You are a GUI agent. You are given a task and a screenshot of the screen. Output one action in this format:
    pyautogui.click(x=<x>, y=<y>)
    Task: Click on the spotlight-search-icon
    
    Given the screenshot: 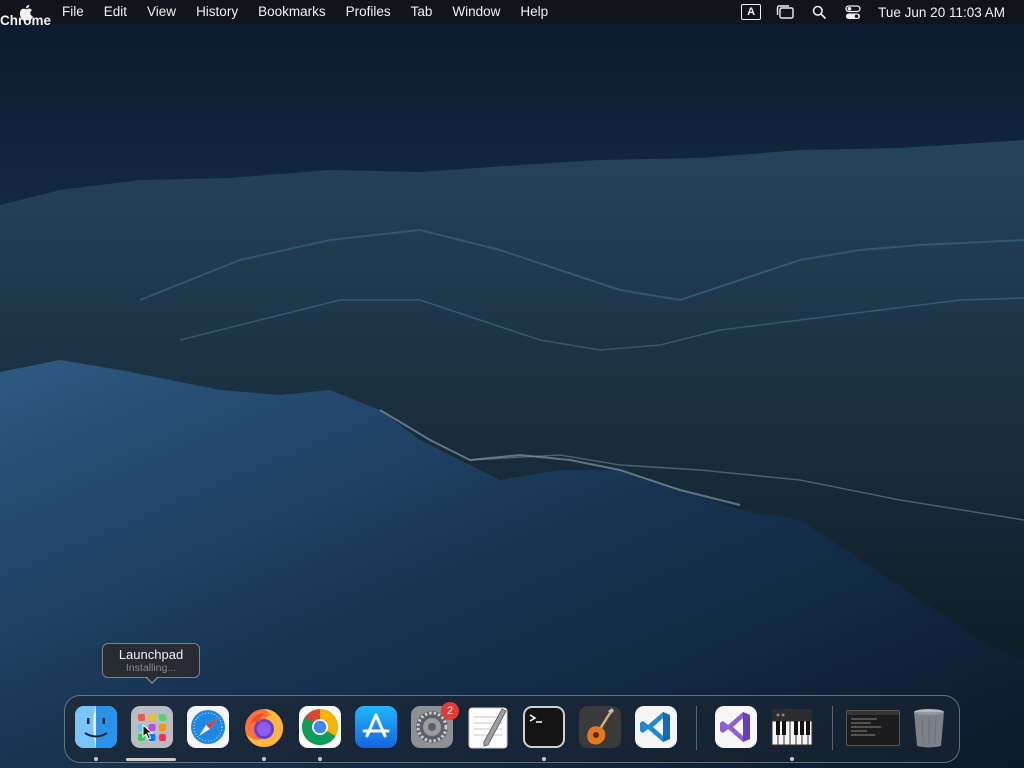 What is the action you would take?
    pyautogui.click(x=819, y=12)
    